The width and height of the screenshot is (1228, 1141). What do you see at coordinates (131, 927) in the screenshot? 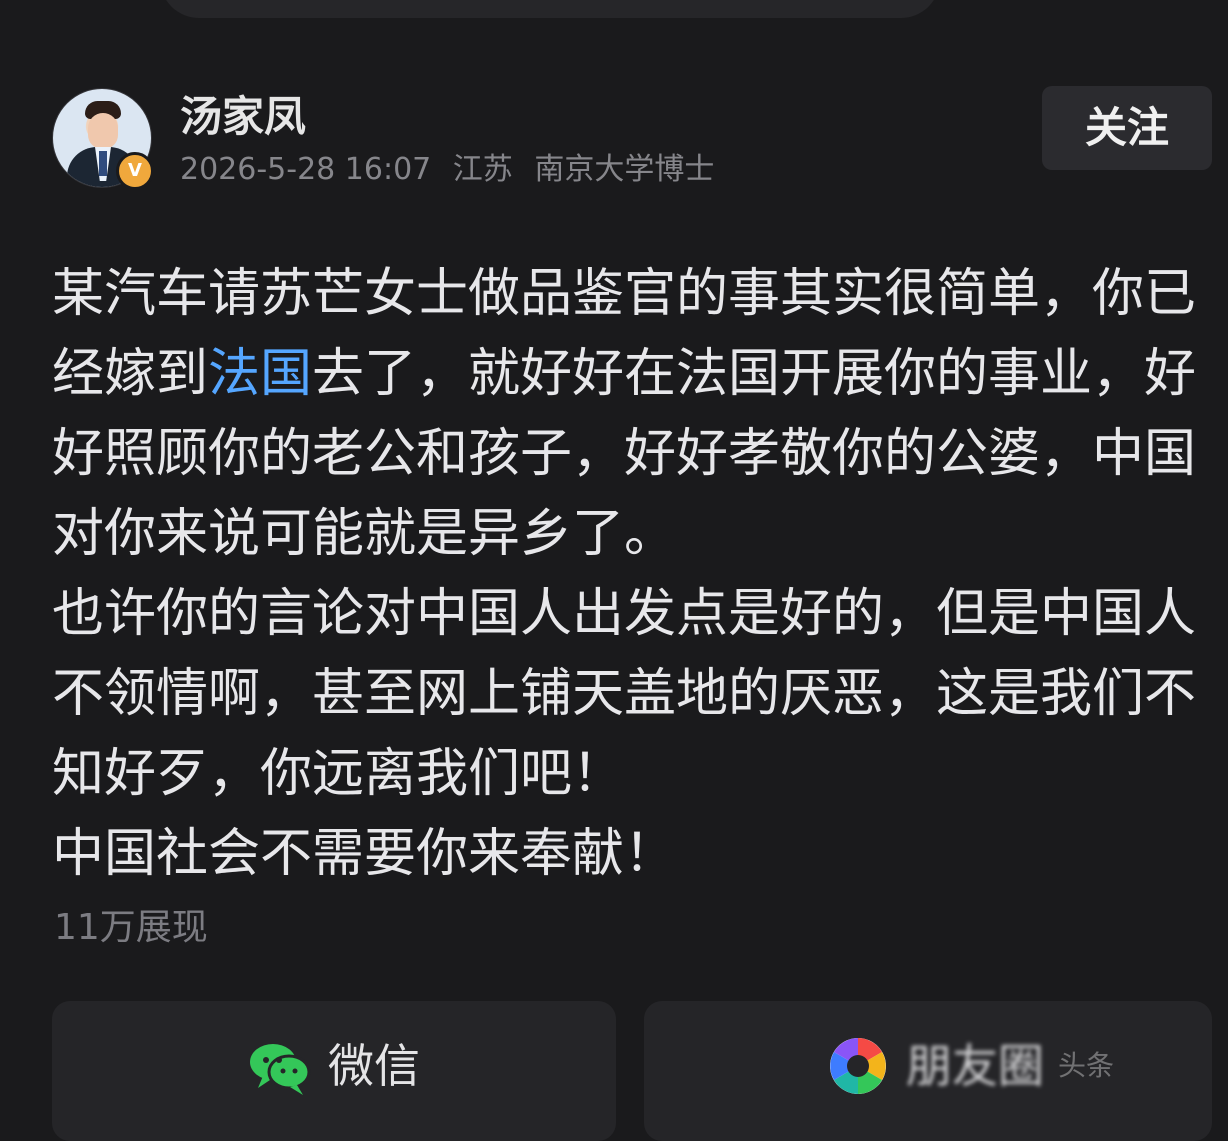
I see `view-count: 11万展现` at bounding box center [131, 927].